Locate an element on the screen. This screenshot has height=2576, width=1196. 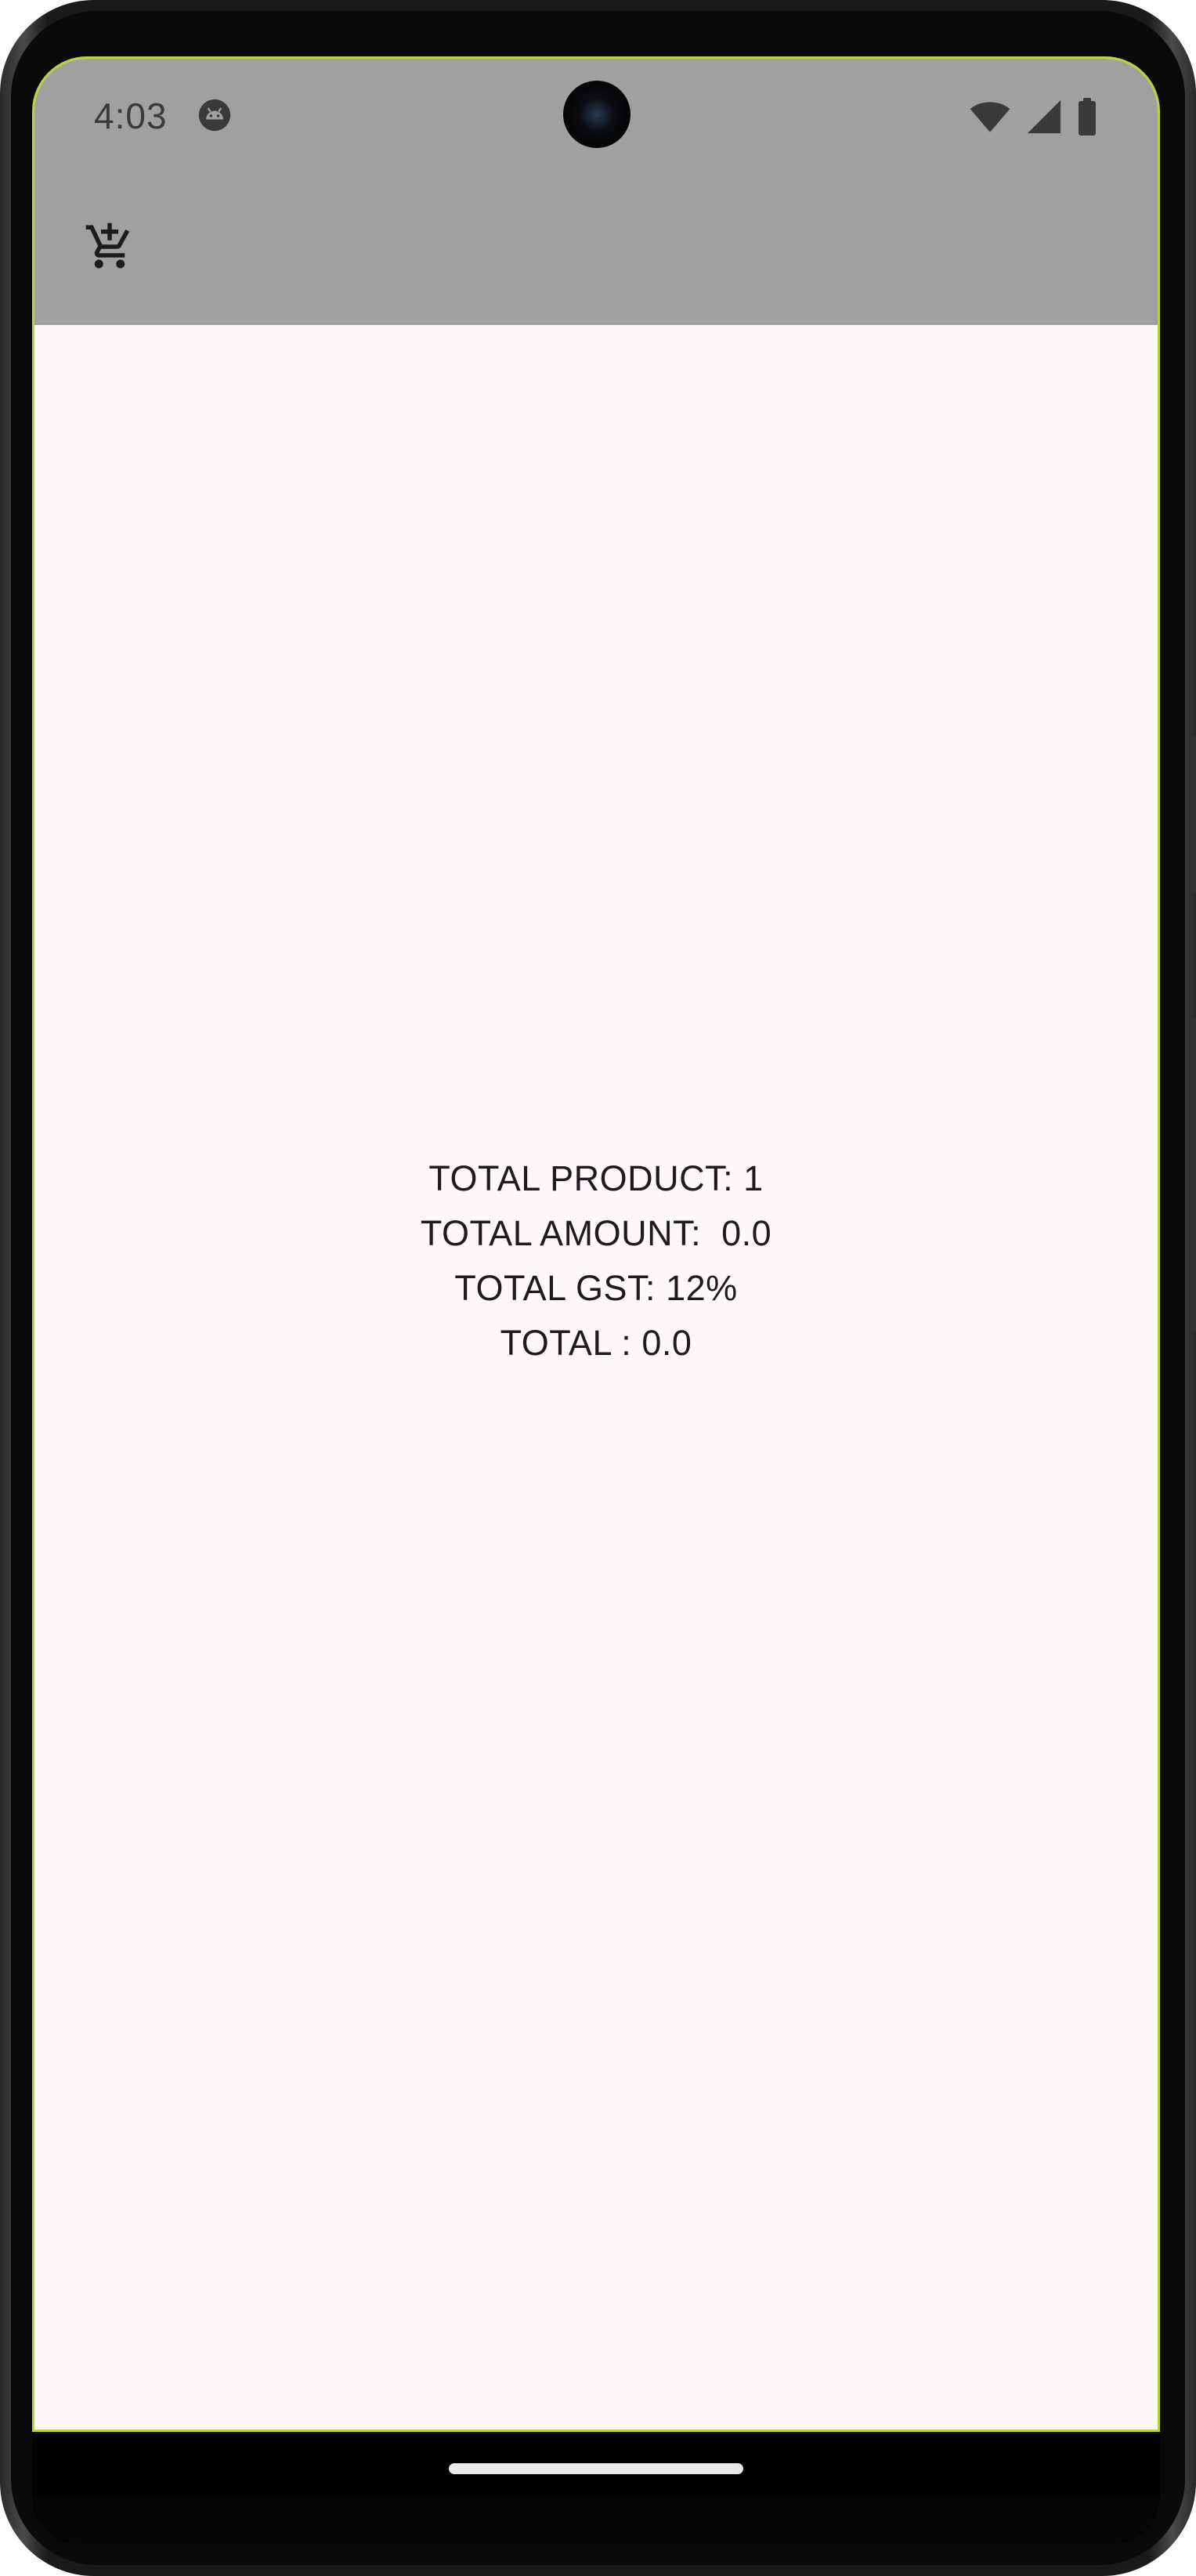
battery-icon is located at coordinates (1087, 116).